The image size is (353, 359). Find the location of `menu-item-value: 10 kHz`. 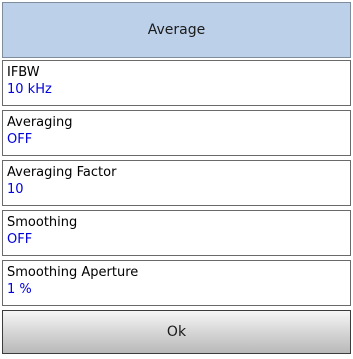

menu-item-value: 10 kHz is located at coordinates (29, 89).